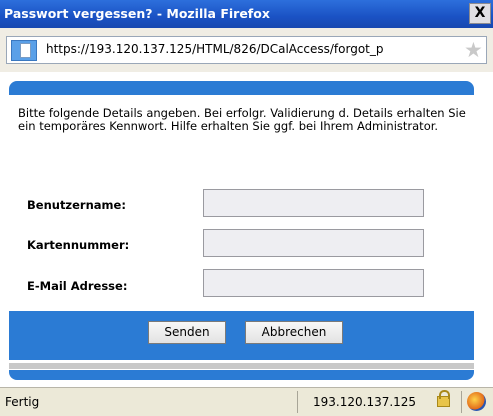 The image size is (493, 416). Describe the element at coordinates (480, 13) in the screenshot. I see `close-button: X` at that location.